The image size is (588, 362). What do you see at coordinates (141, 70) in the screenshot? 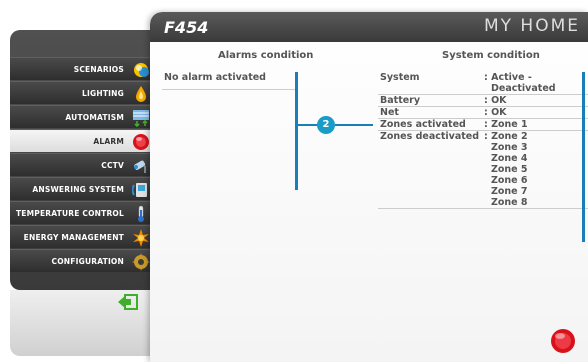
I see `scenarios-icon` at bounding box center [141, 70].